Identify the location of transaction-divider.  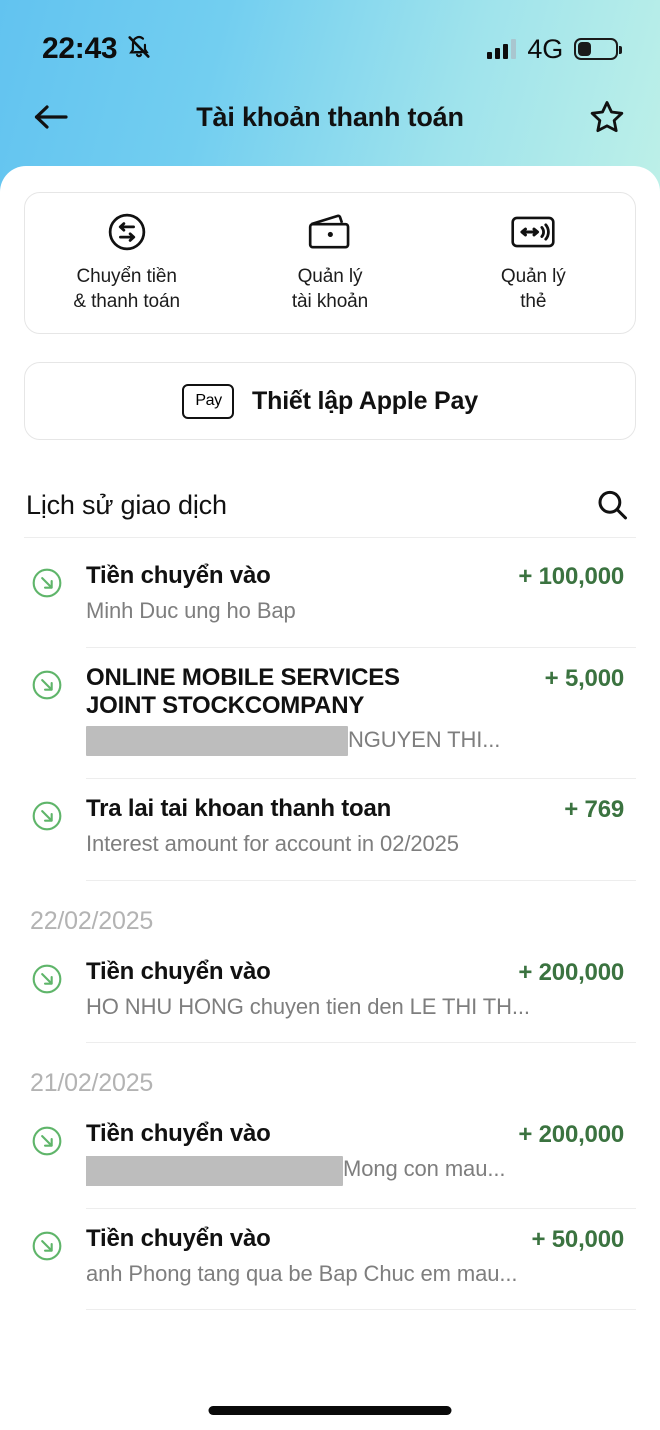
(361, 1309).